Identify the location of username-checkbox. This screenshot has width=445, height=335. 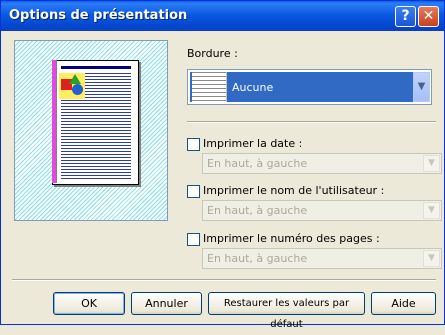
(193, 191).